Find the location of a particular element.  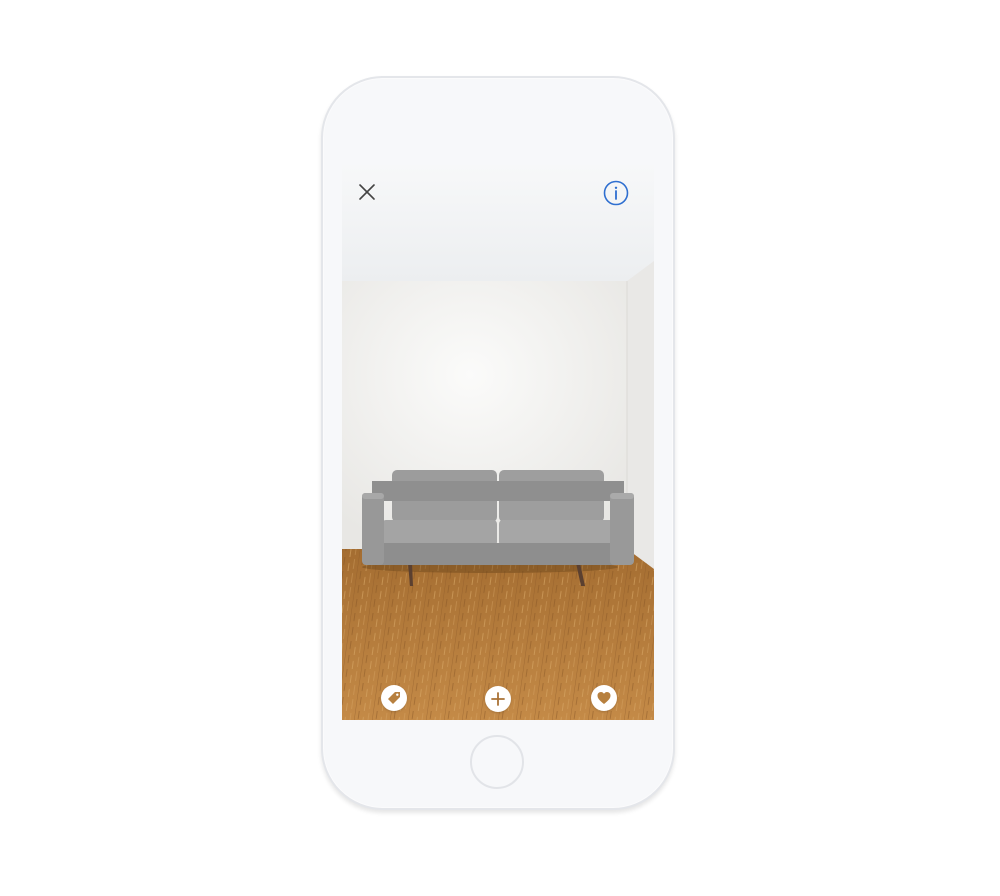

info-button is located at coordinates (616, 193).